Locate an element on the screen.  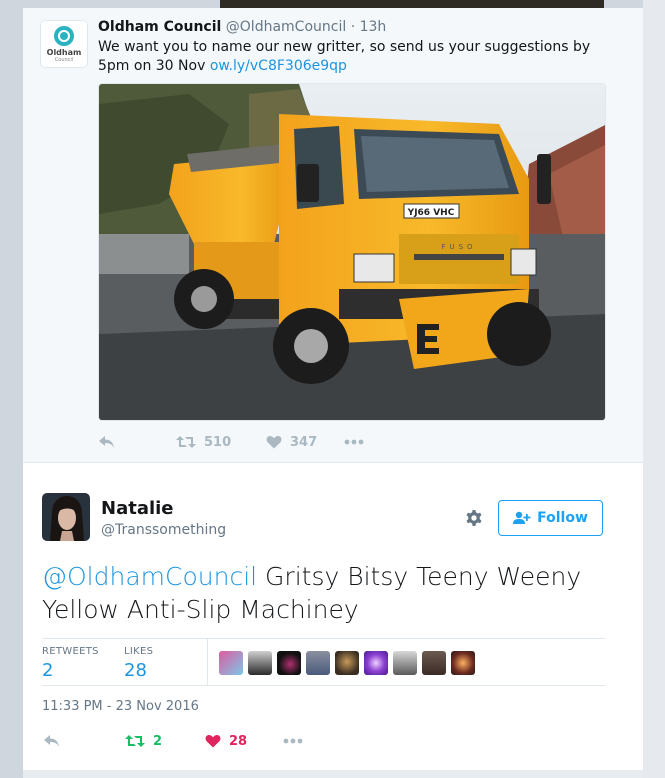
stats-divider is located at coordinates (207, 662).